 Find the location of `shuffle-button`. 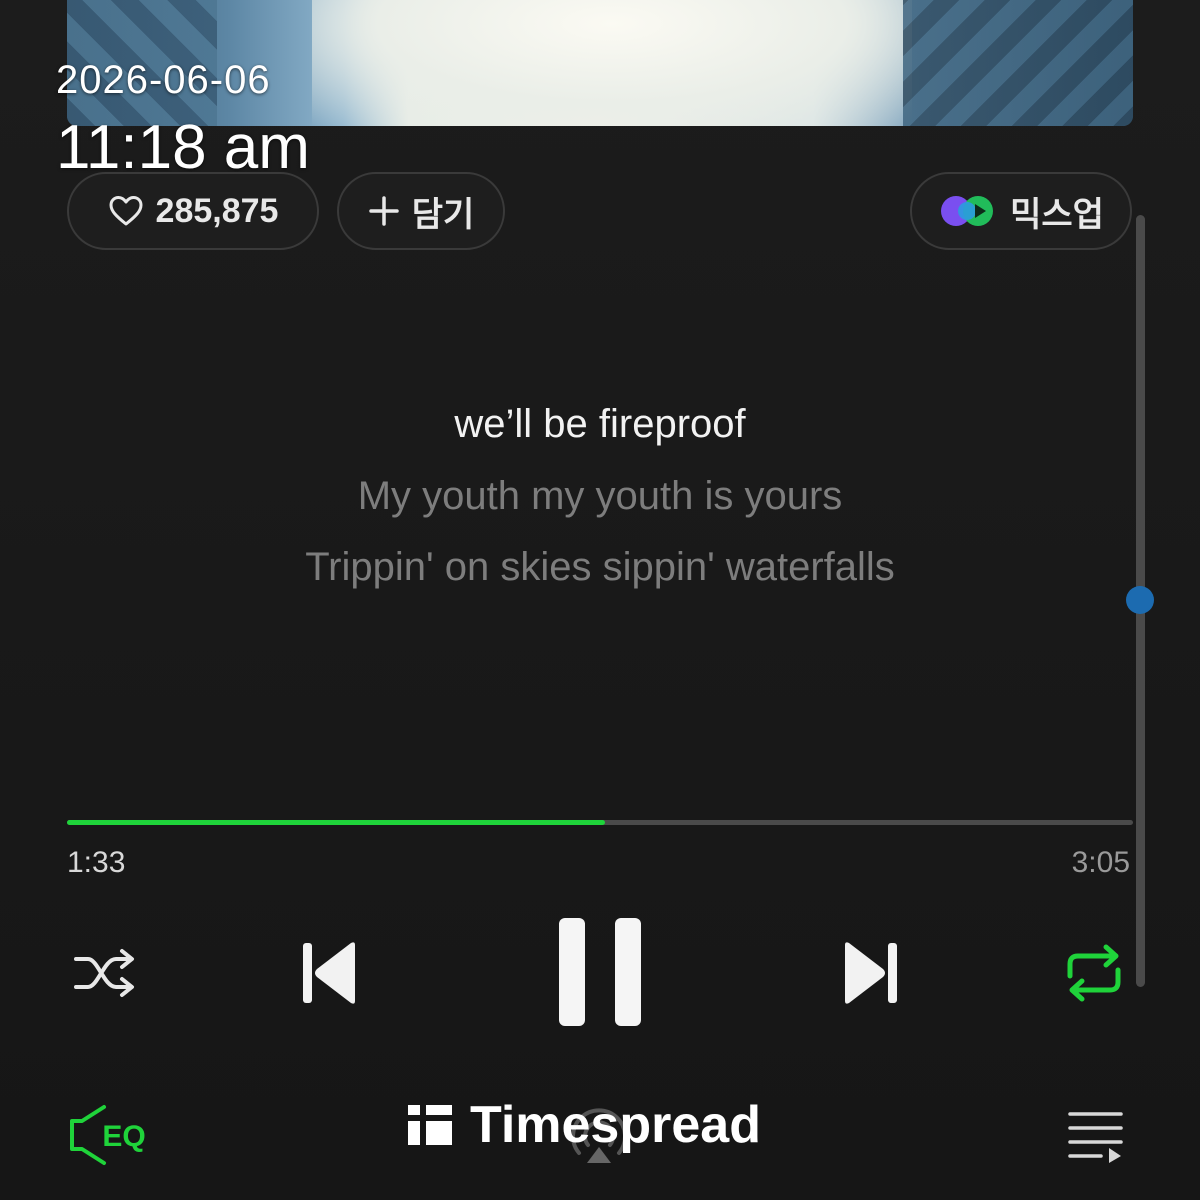

shuffle-button is located at coordinates (105, 975).